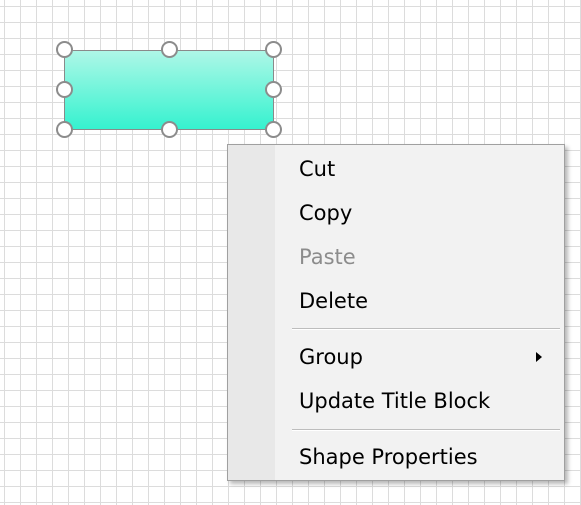 The height and width of the screenshot is (505, 581). What do you see at coordinates (273, 49) in the screenshot?
I see `resize-handle-top-right` at bounding box center [273, 49].